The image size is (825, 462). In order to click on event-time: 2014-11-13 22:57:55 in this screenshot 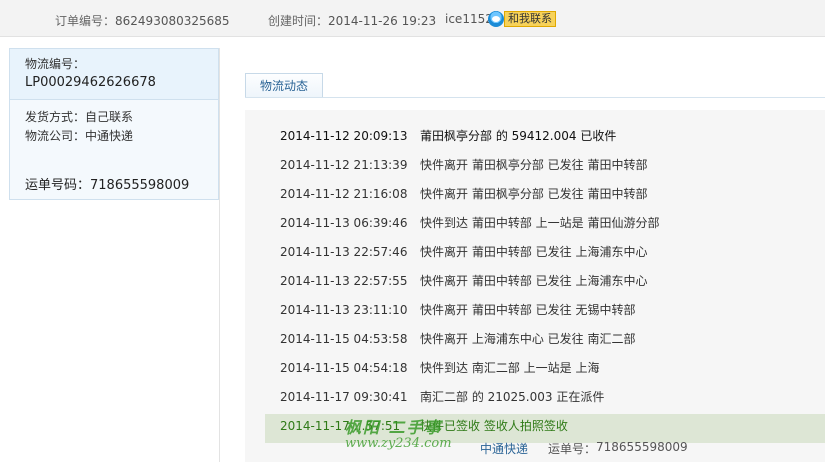, I will do `click(344, 281)`.